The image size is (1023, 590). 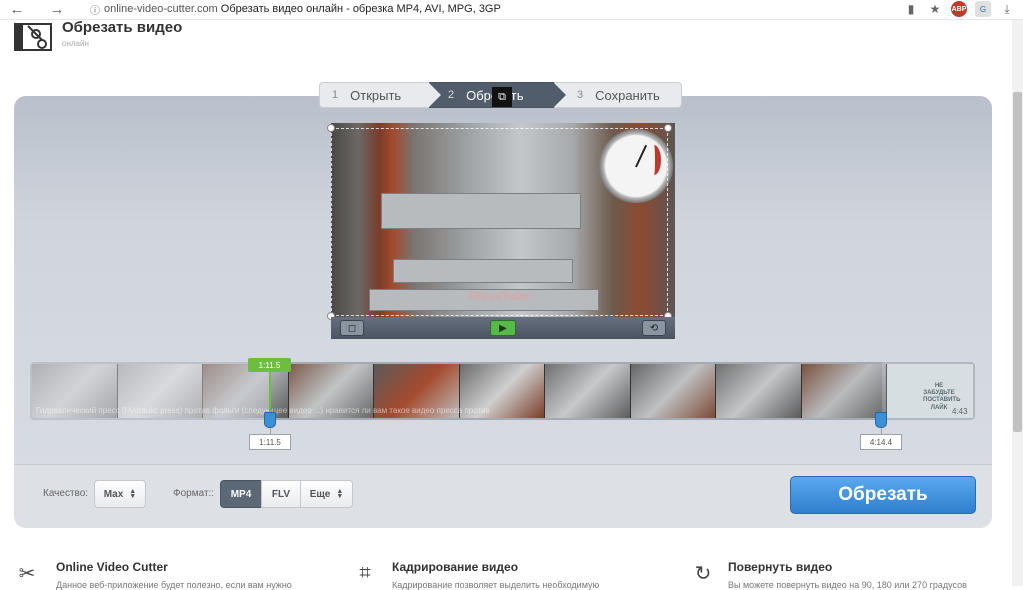 I want to click on end-screen-text: НЕ ЗАБУДЬТЕ ПОСТАВИТЬ ЛАЙК, so click(x=942, y=397).